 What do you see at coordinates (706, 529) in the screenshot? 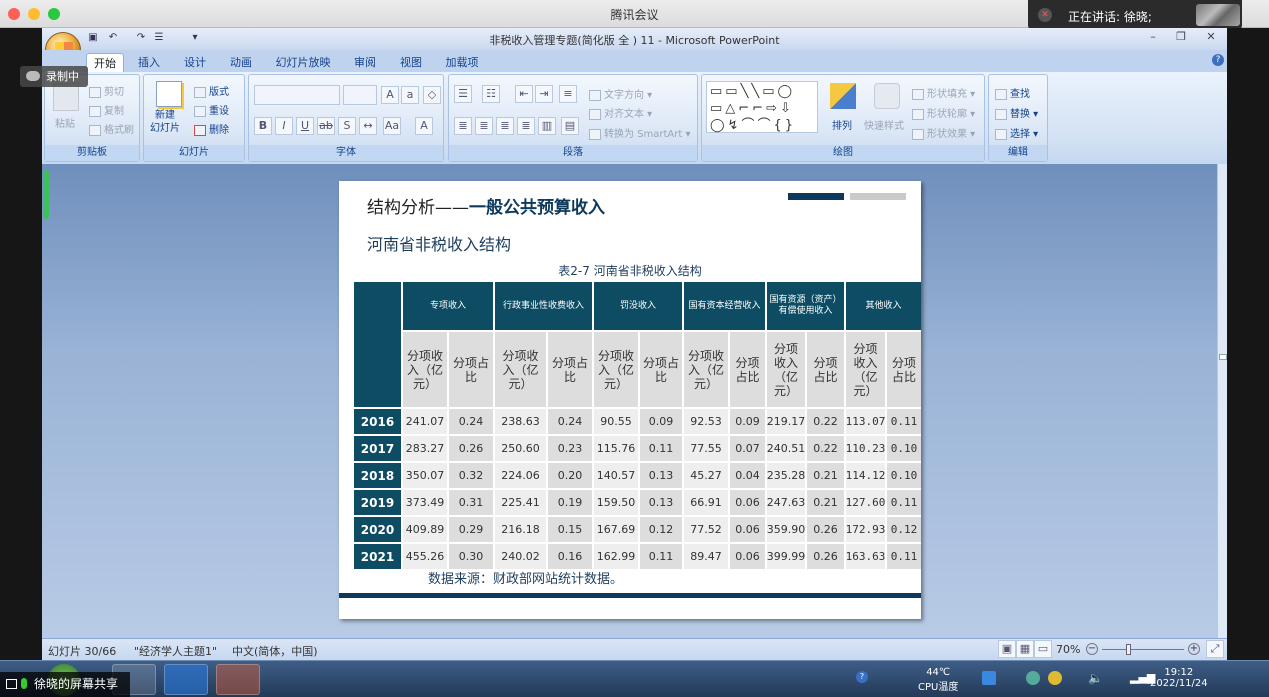
I see `table-cell: 77.52` at bounding box center [706, 529].